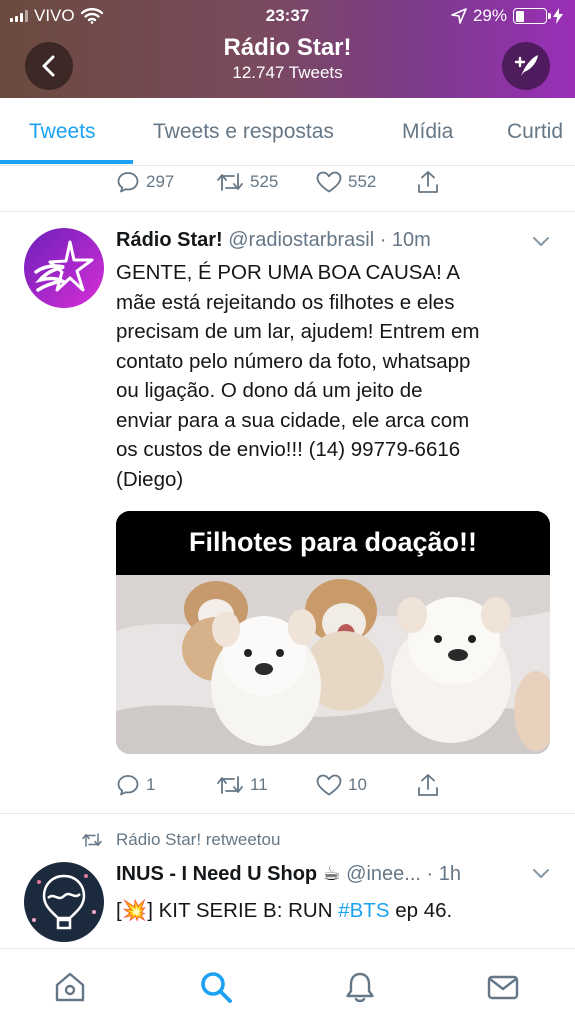  Describe the element at coordinates (150, 479) in the screenshot. I see `tweet-text-line: (Diego)` at that location.